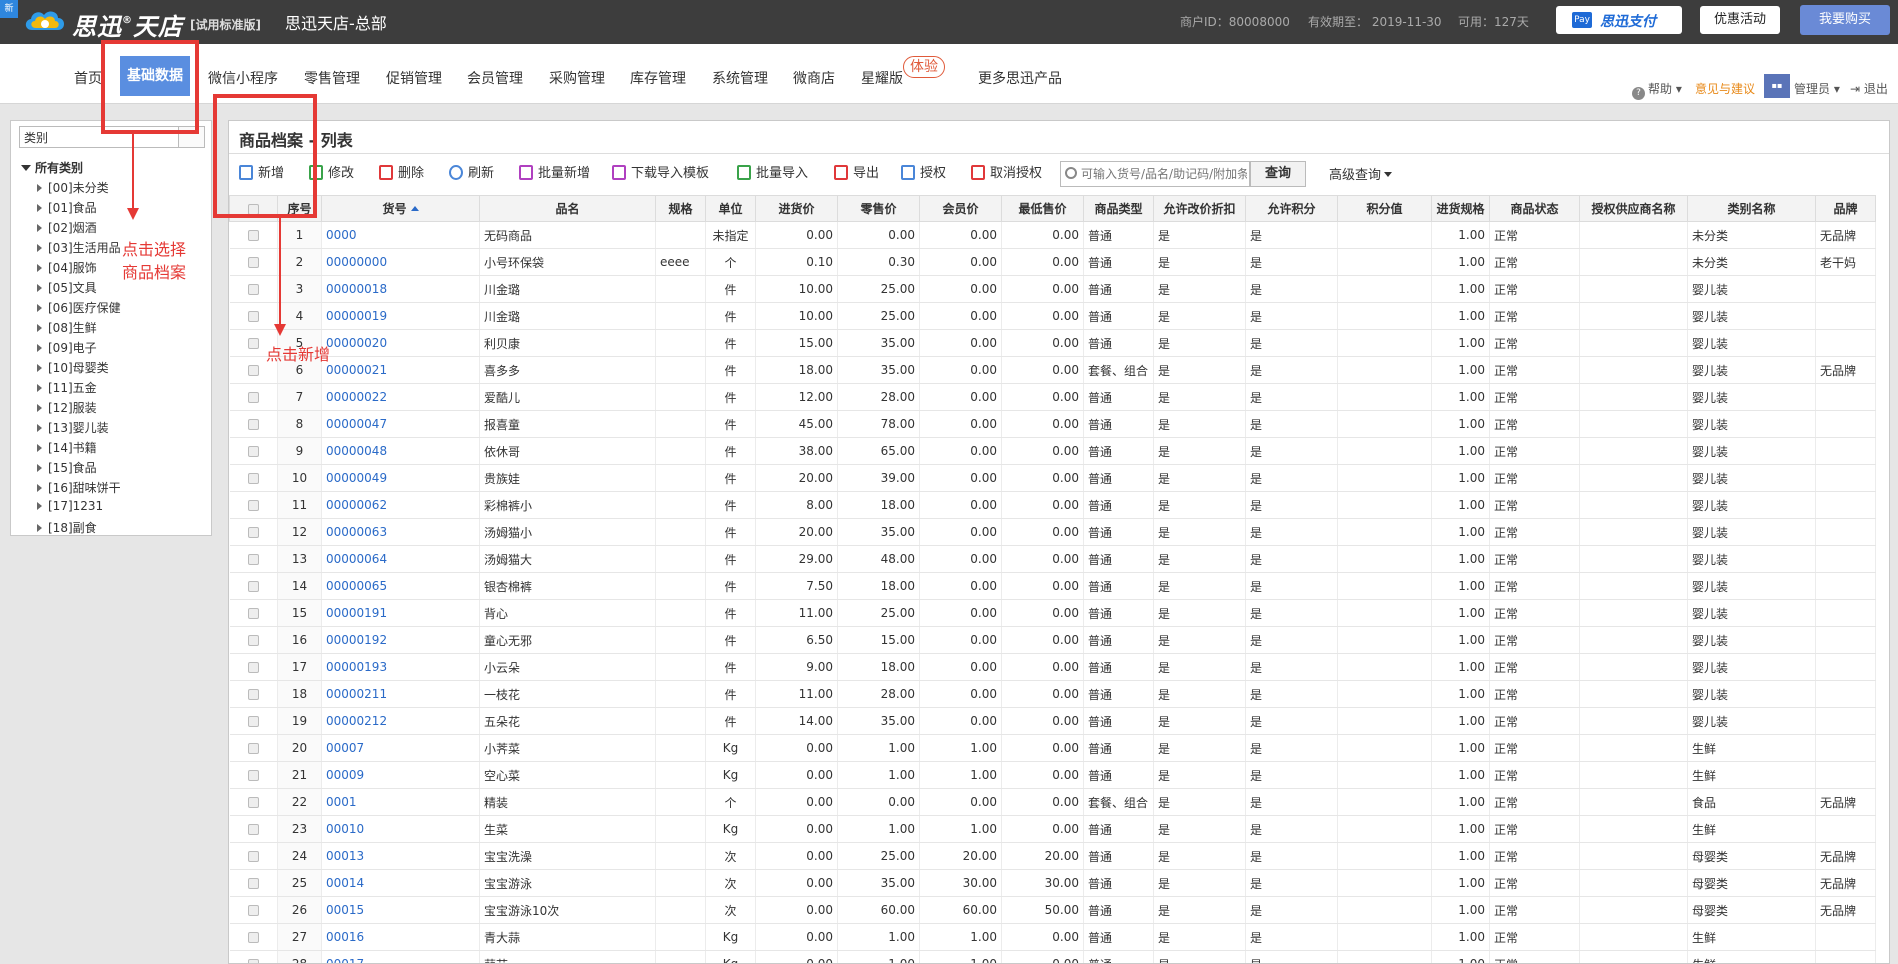  I want to click on product-code-link: 00013, so click(400, 856).